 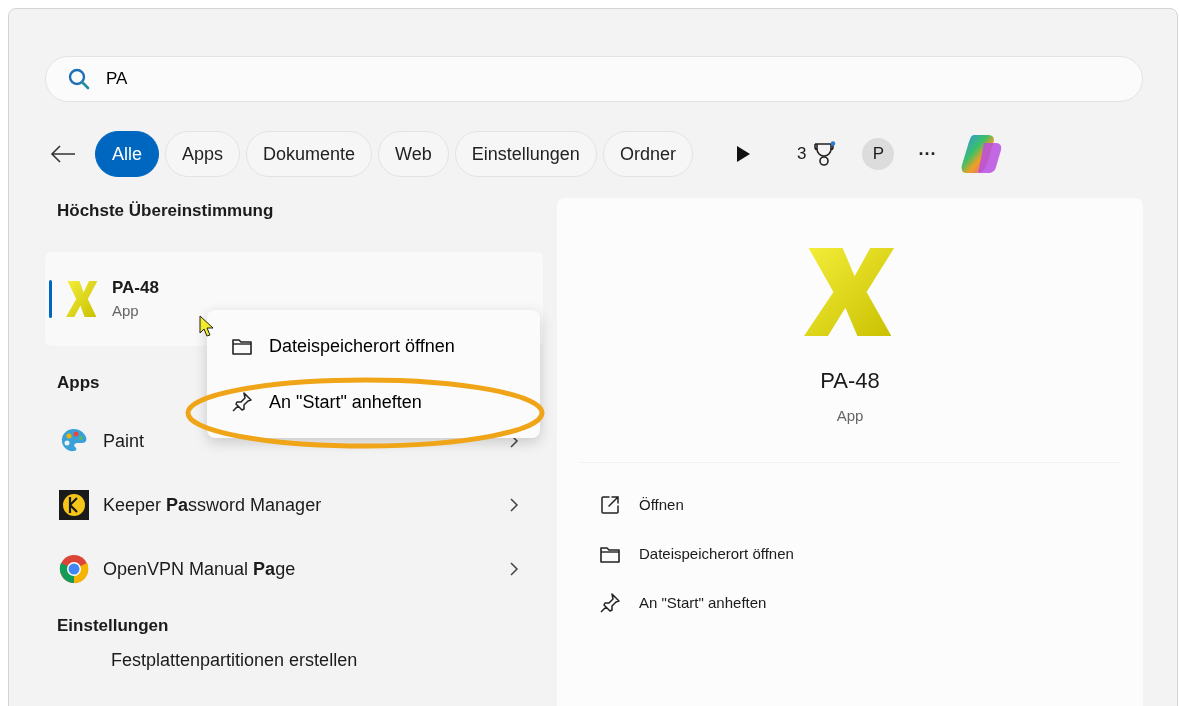 I want to click on app-list-item: Keeper Password Manager, so click(x=294, y=505).